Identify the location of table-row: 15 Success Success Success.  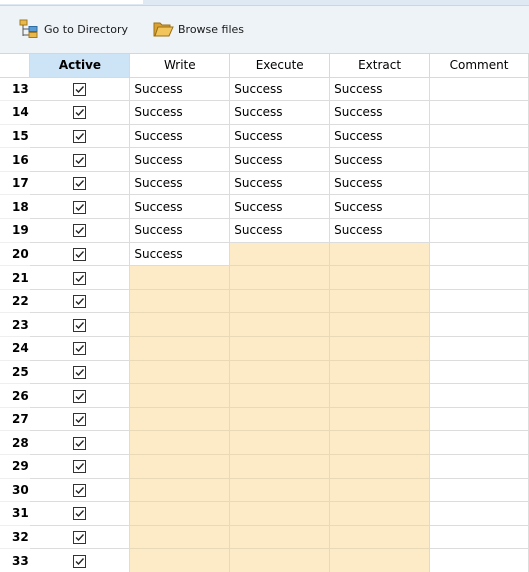
(264, 136).